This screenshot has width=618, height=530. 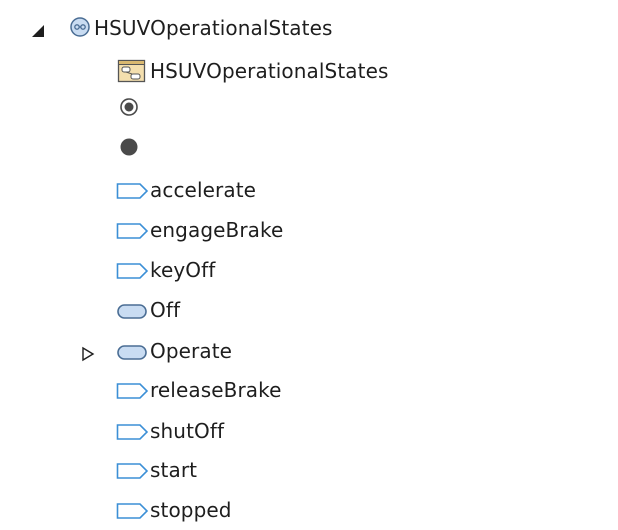 I want to click on tree-item-label: Operate, so click(x=191, y=351).